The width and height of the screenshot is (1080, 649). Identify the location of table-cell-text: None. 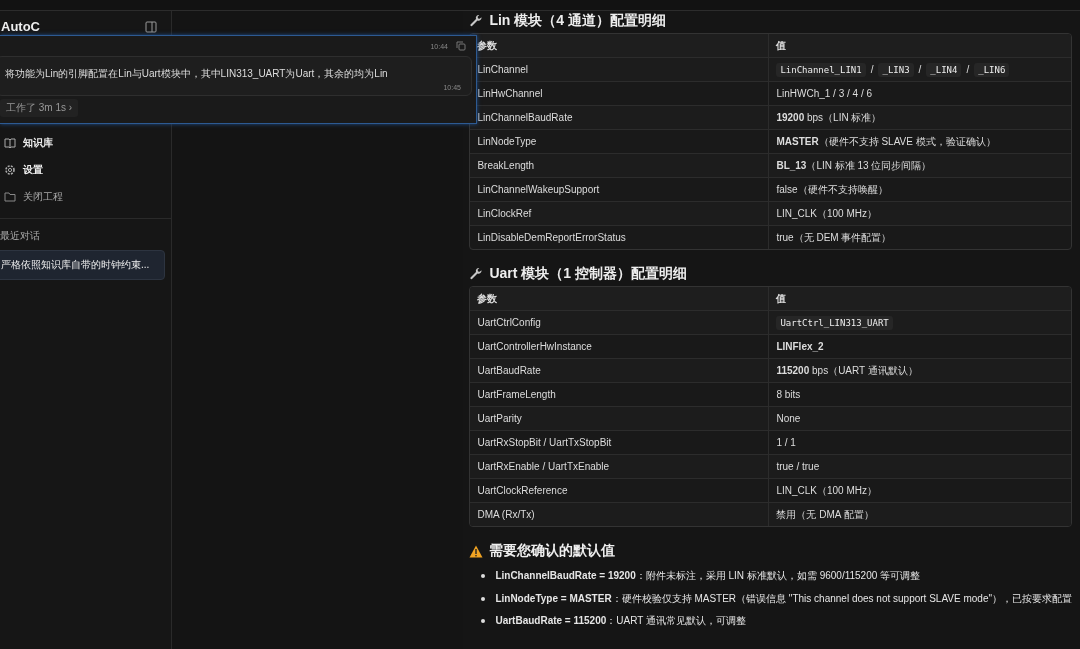
(788, 419).